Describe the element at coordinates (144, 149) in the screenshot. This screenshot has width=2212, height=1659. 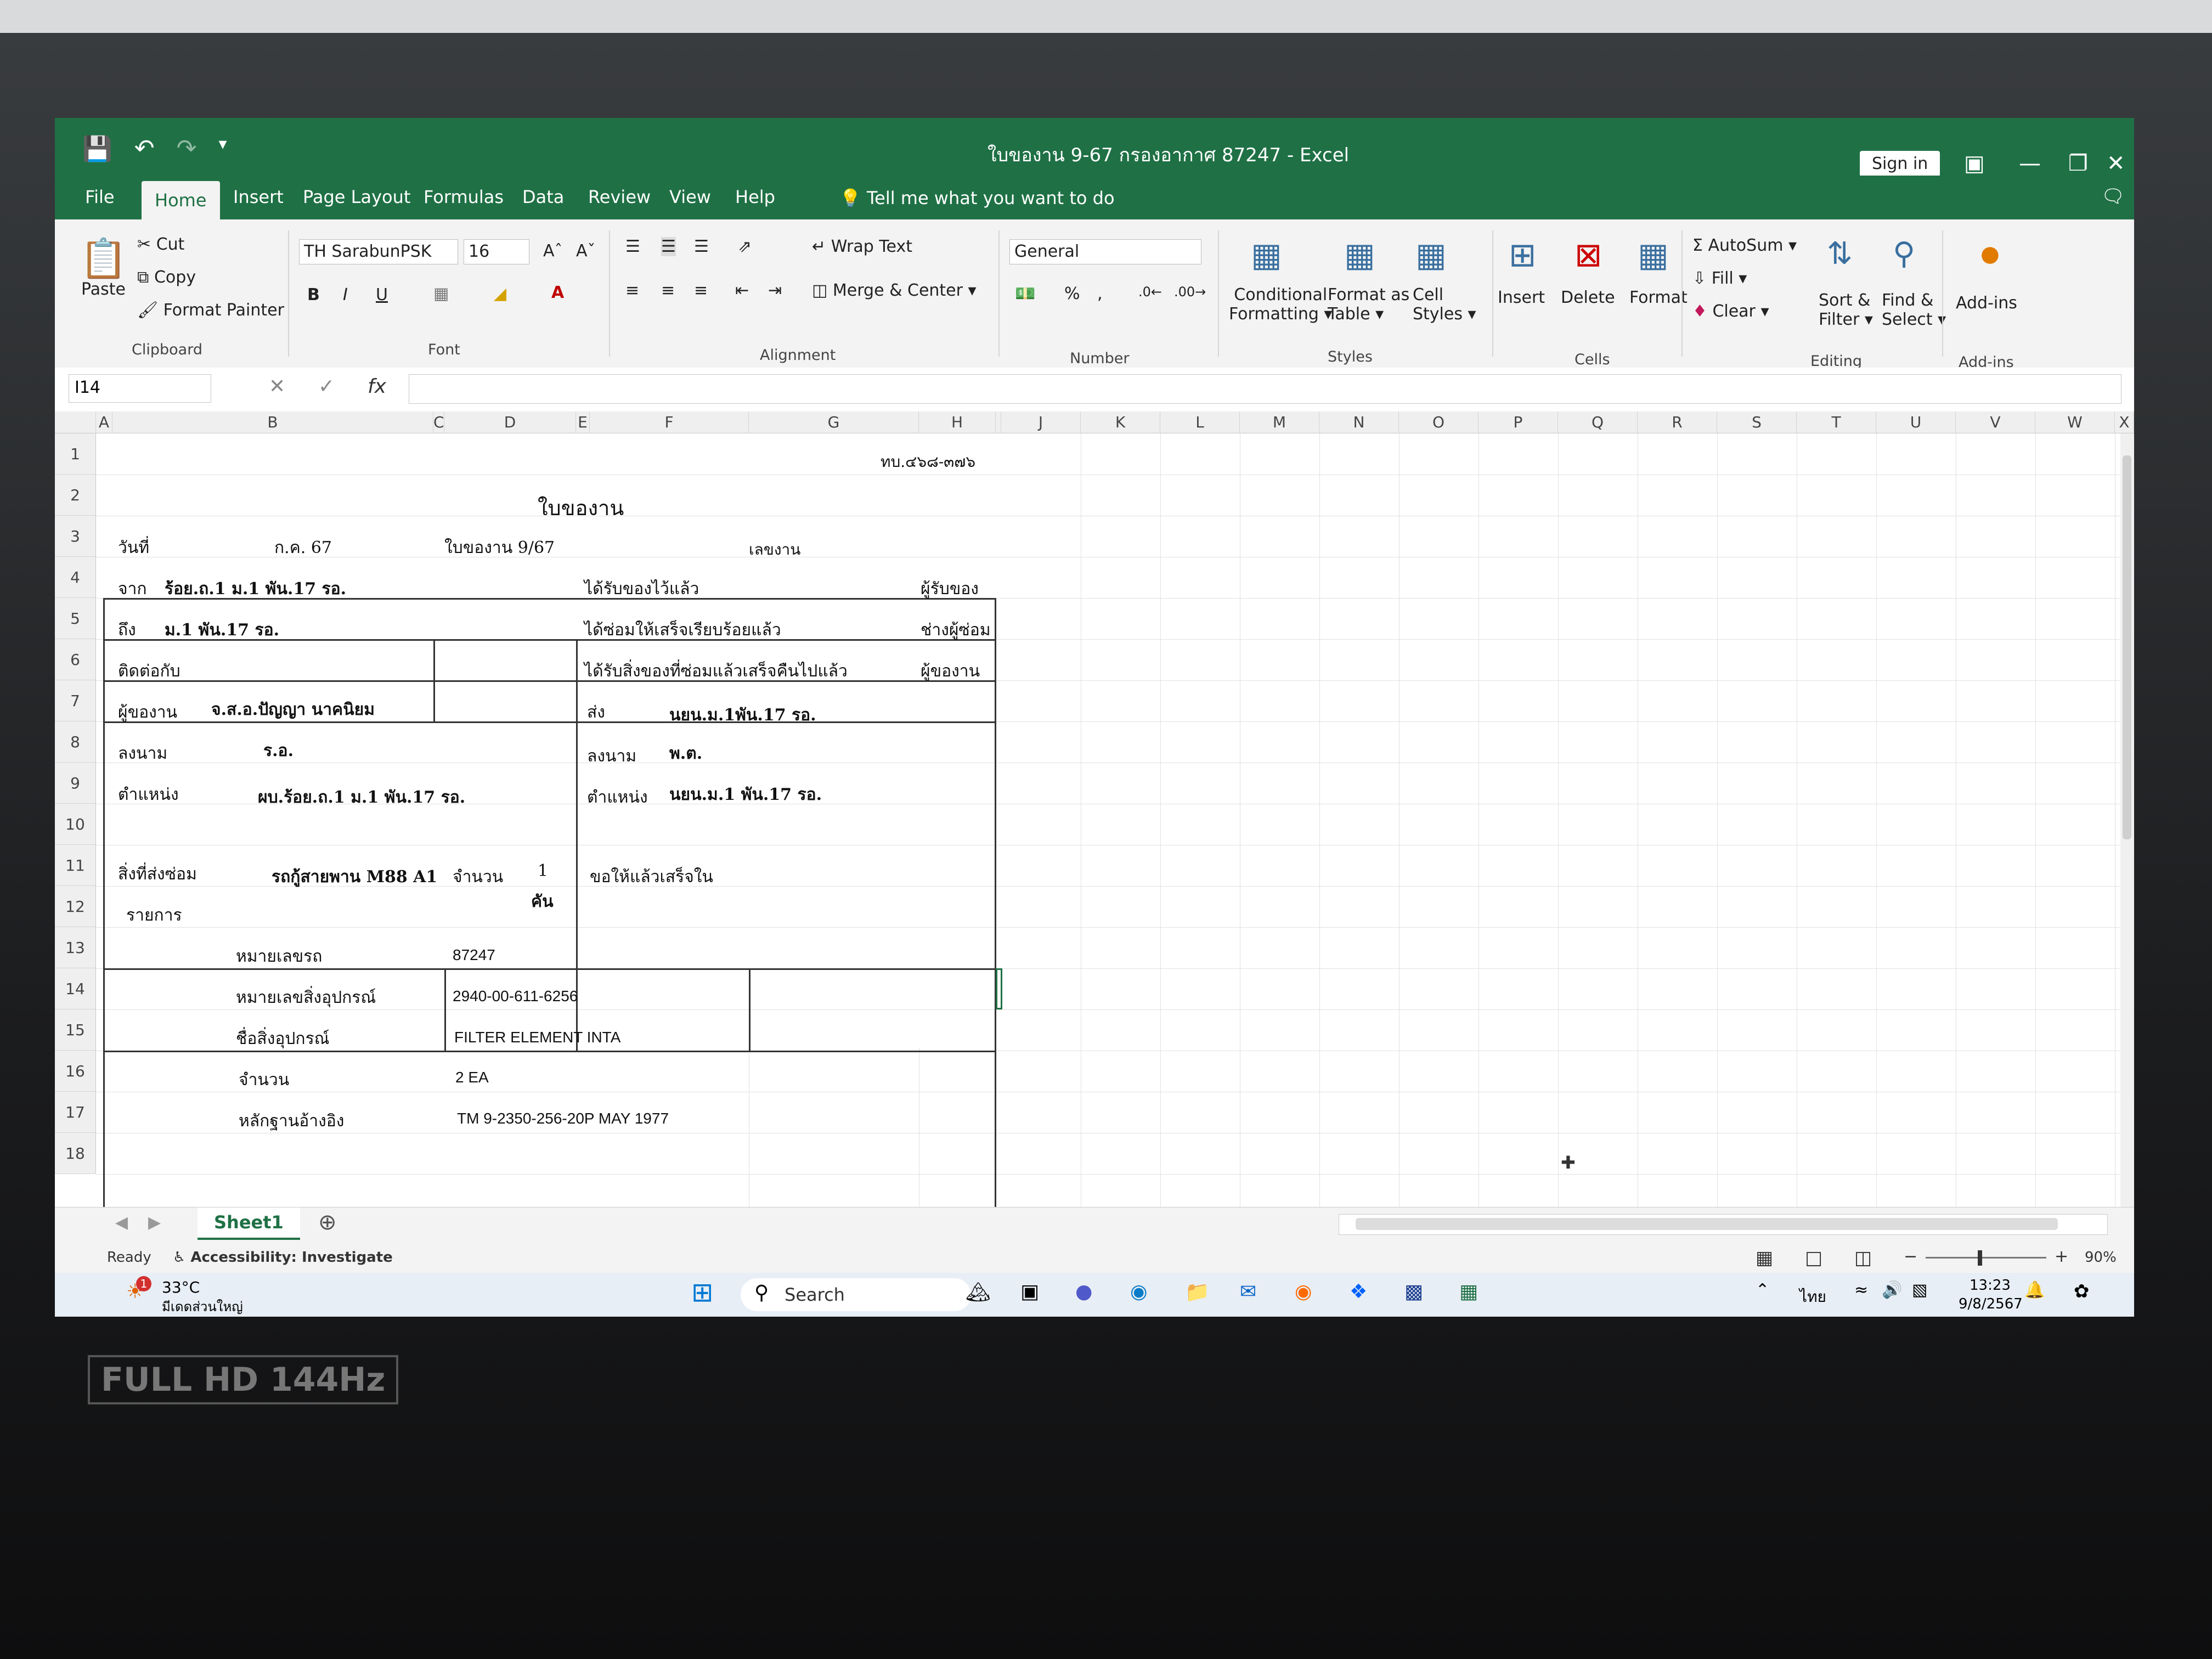
I see `undo-icon: ↶` at that location.